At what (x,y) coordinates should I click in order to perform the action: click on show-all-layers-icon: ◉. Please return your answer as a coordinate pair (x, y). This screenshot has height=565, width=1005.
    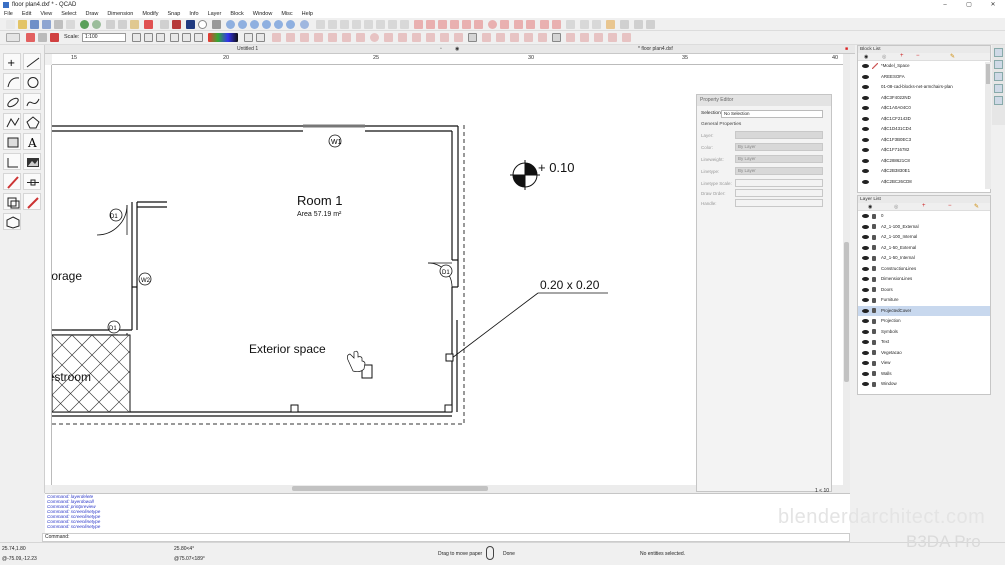
    Looking at the image, I should click on (870, 207).